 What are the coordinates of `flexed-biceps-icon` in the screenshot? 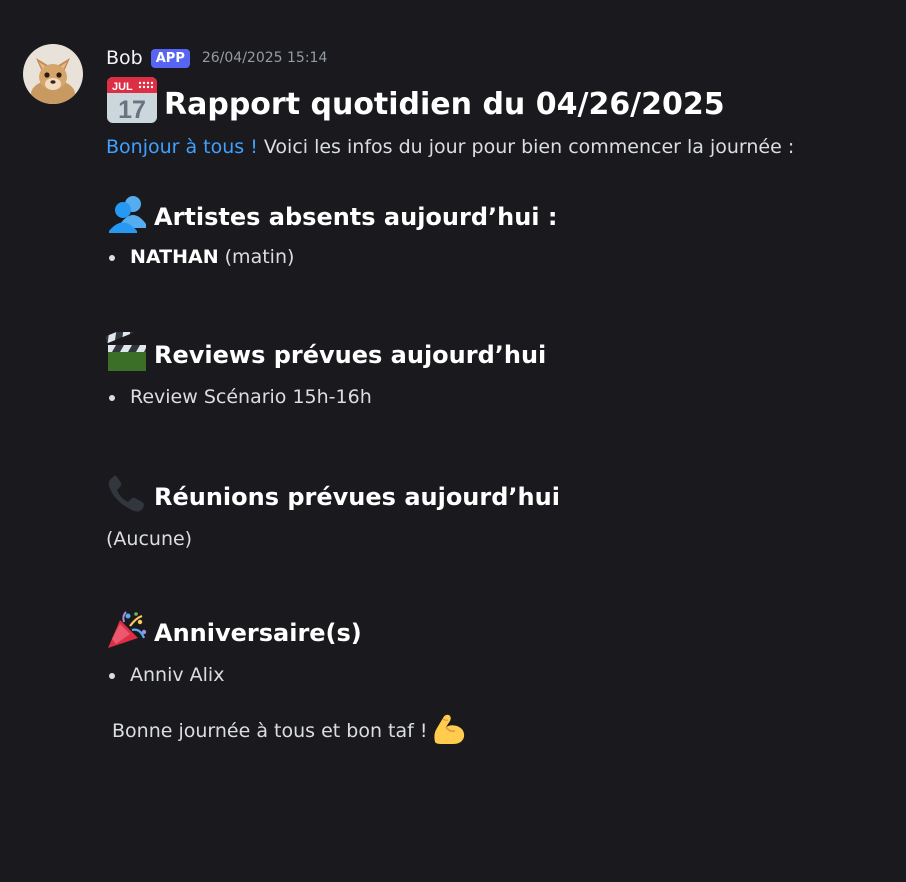 It's located at (449, 731).